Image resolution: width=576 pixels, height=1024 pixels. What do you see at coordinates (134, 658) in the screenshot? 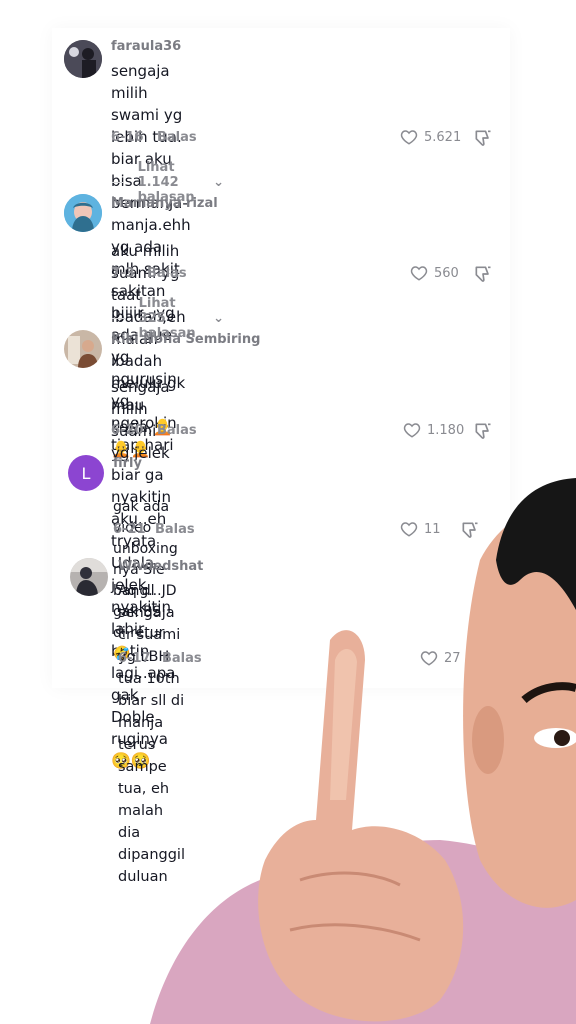
I see `comment-date: 6-17` at bounding box center [134, 658].